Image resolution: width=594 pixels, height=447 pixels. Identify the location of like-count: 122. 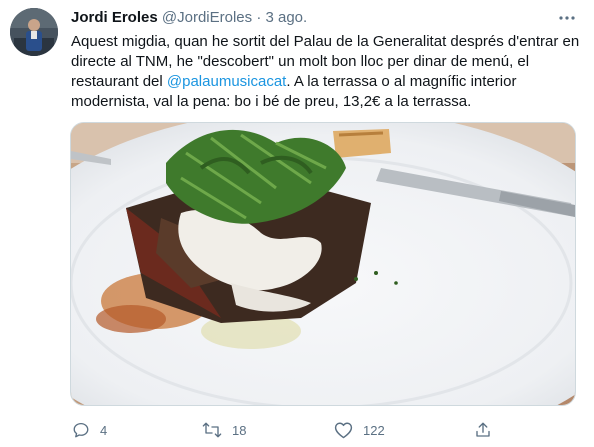
(374, 430).